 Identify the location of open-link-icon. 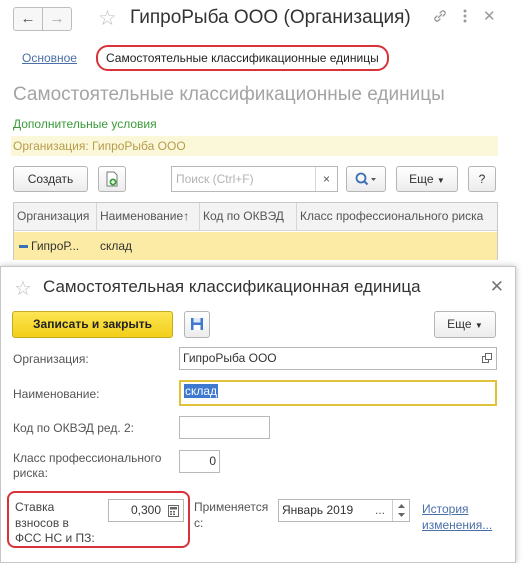
(487, 359).